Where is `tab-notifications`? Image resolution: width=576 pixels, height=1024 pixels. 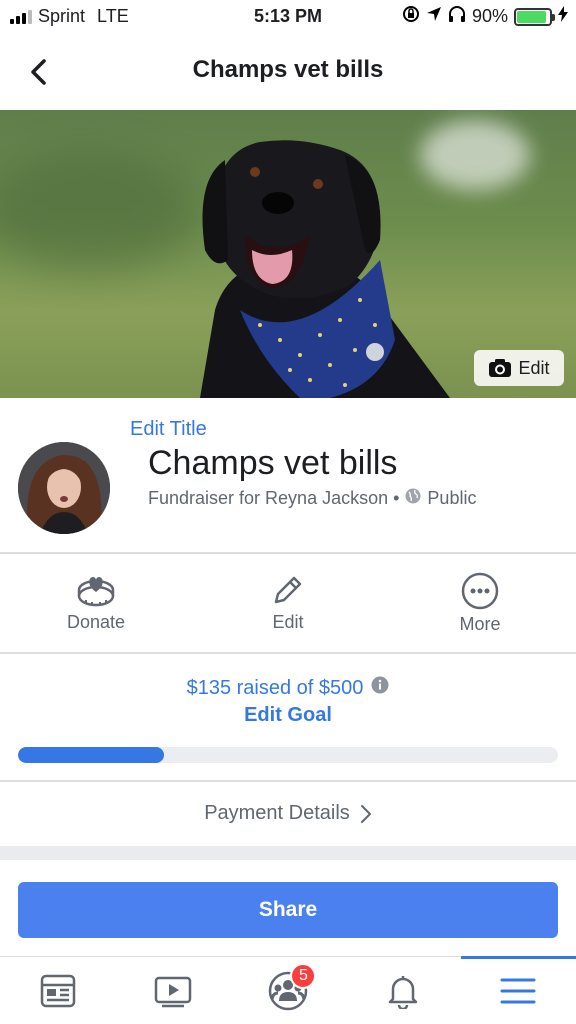 tab-notifications is located at coordinates (403, 990).